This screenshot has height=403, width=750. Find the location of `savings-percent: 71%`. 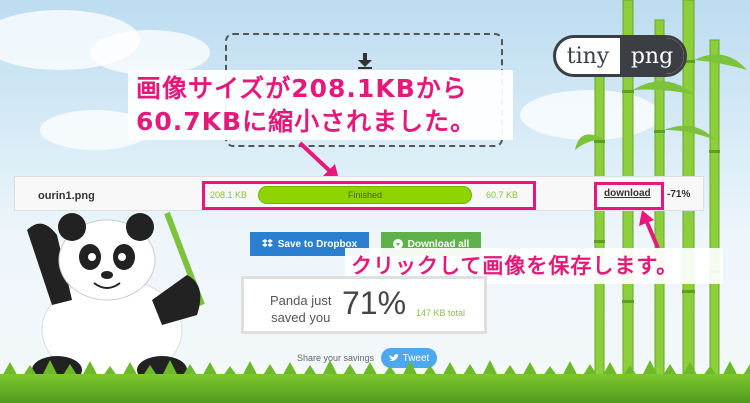

savings-percent: 71% is located at coordinates (374, 303).